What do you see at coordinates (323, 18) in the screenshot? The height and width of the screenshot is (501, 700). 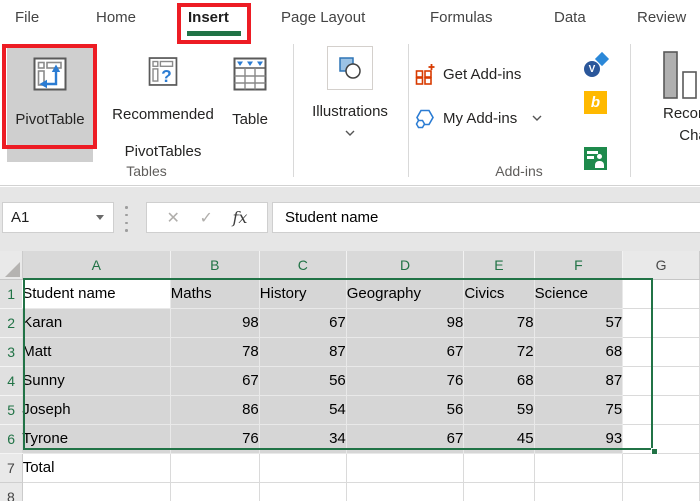 I see `tab-page-layout: Page Layout` at bounding box center [323, 18].